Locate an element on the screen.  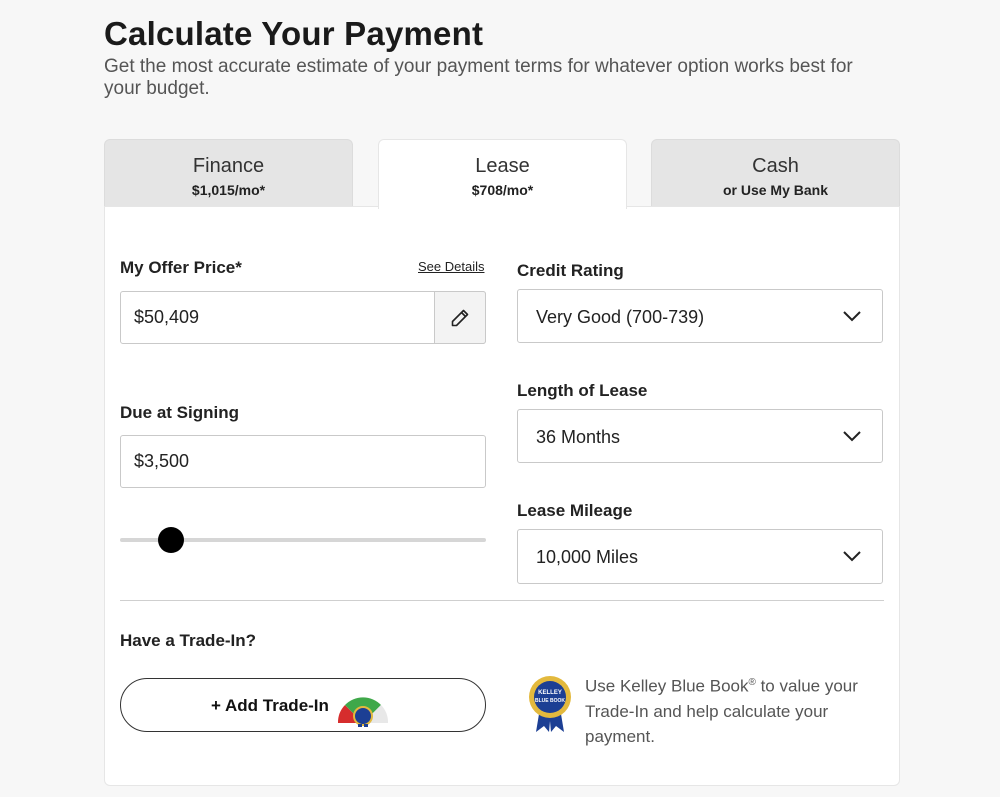
offer-price-field: $50,409 is located at coordinates (303, 317).